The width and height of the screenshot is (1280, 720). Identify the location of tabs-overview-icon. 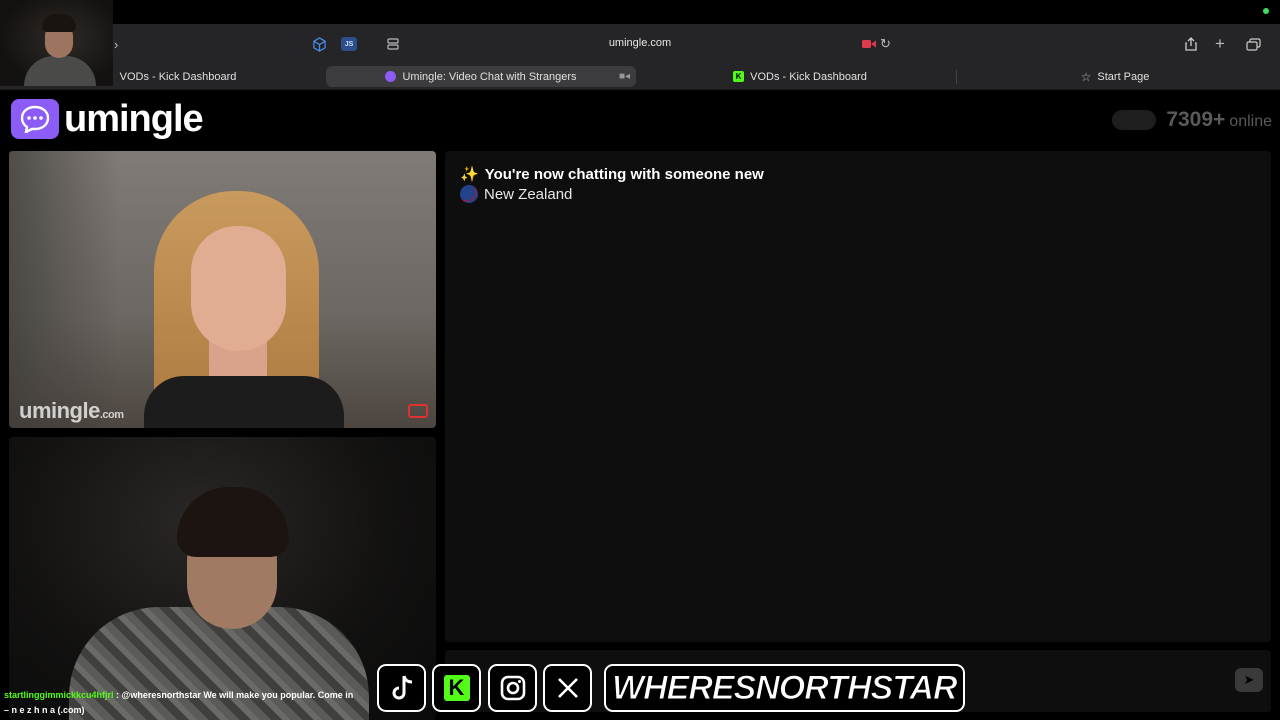
(1253, 44).